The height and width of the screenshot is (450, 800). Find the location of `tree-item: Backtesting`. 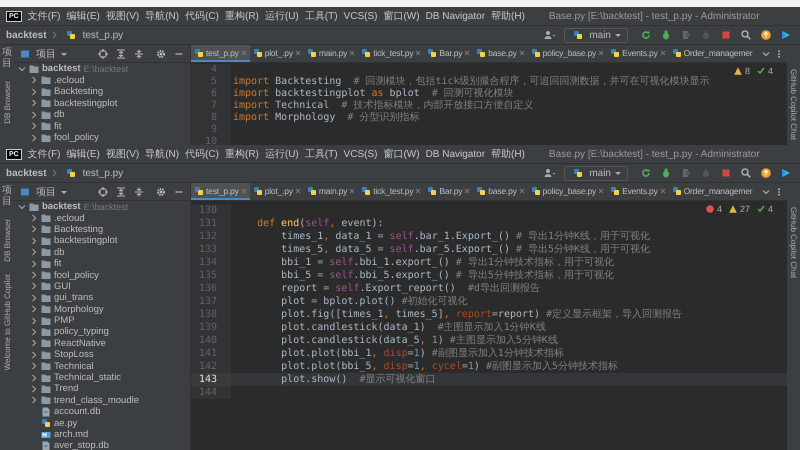

tree-item: Backtesting is located at coordinates (79, 229).